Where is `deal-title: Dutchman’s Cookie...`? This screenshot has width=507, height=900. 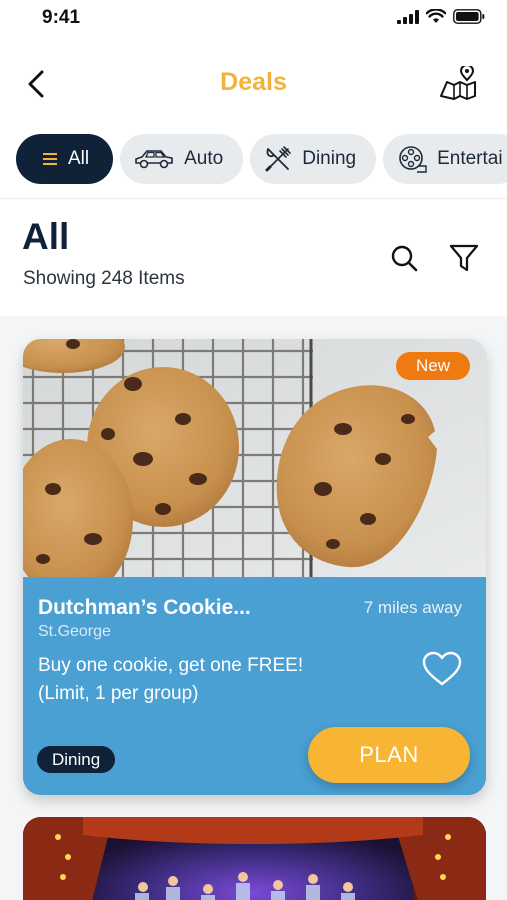 deal-title: Dutchman’s Cookie... is located at coordinates (144, 607).